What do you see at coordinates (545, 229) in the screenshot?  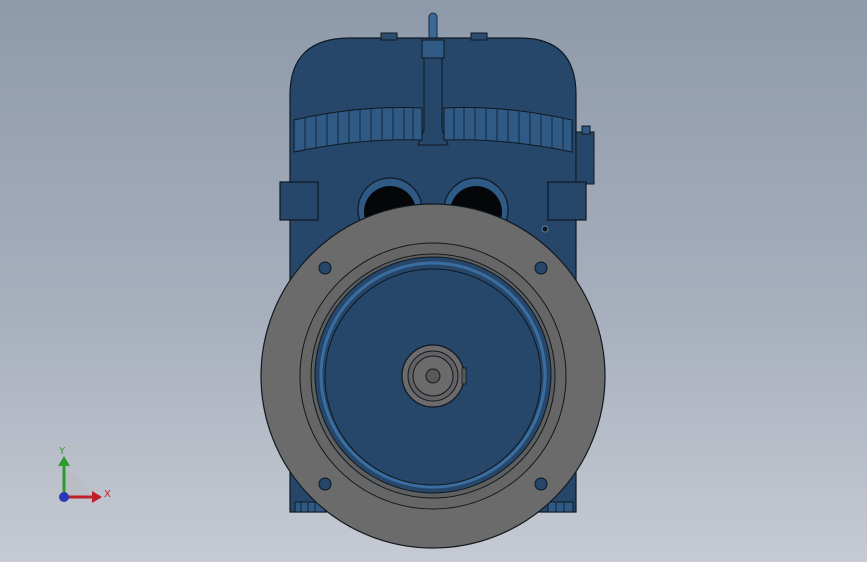 I see `small-hole` at bounding box center [545, 229].